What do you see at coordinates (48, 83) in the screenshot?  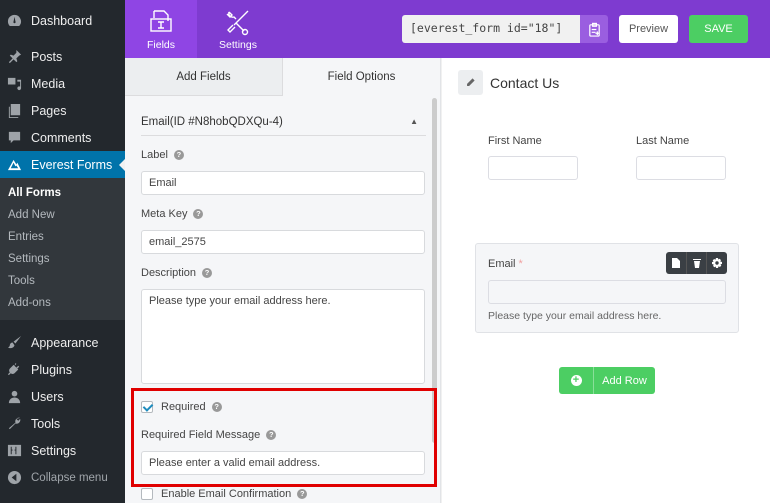 I see `sidebar-item-label: Media` at bounding box center [48, 83].